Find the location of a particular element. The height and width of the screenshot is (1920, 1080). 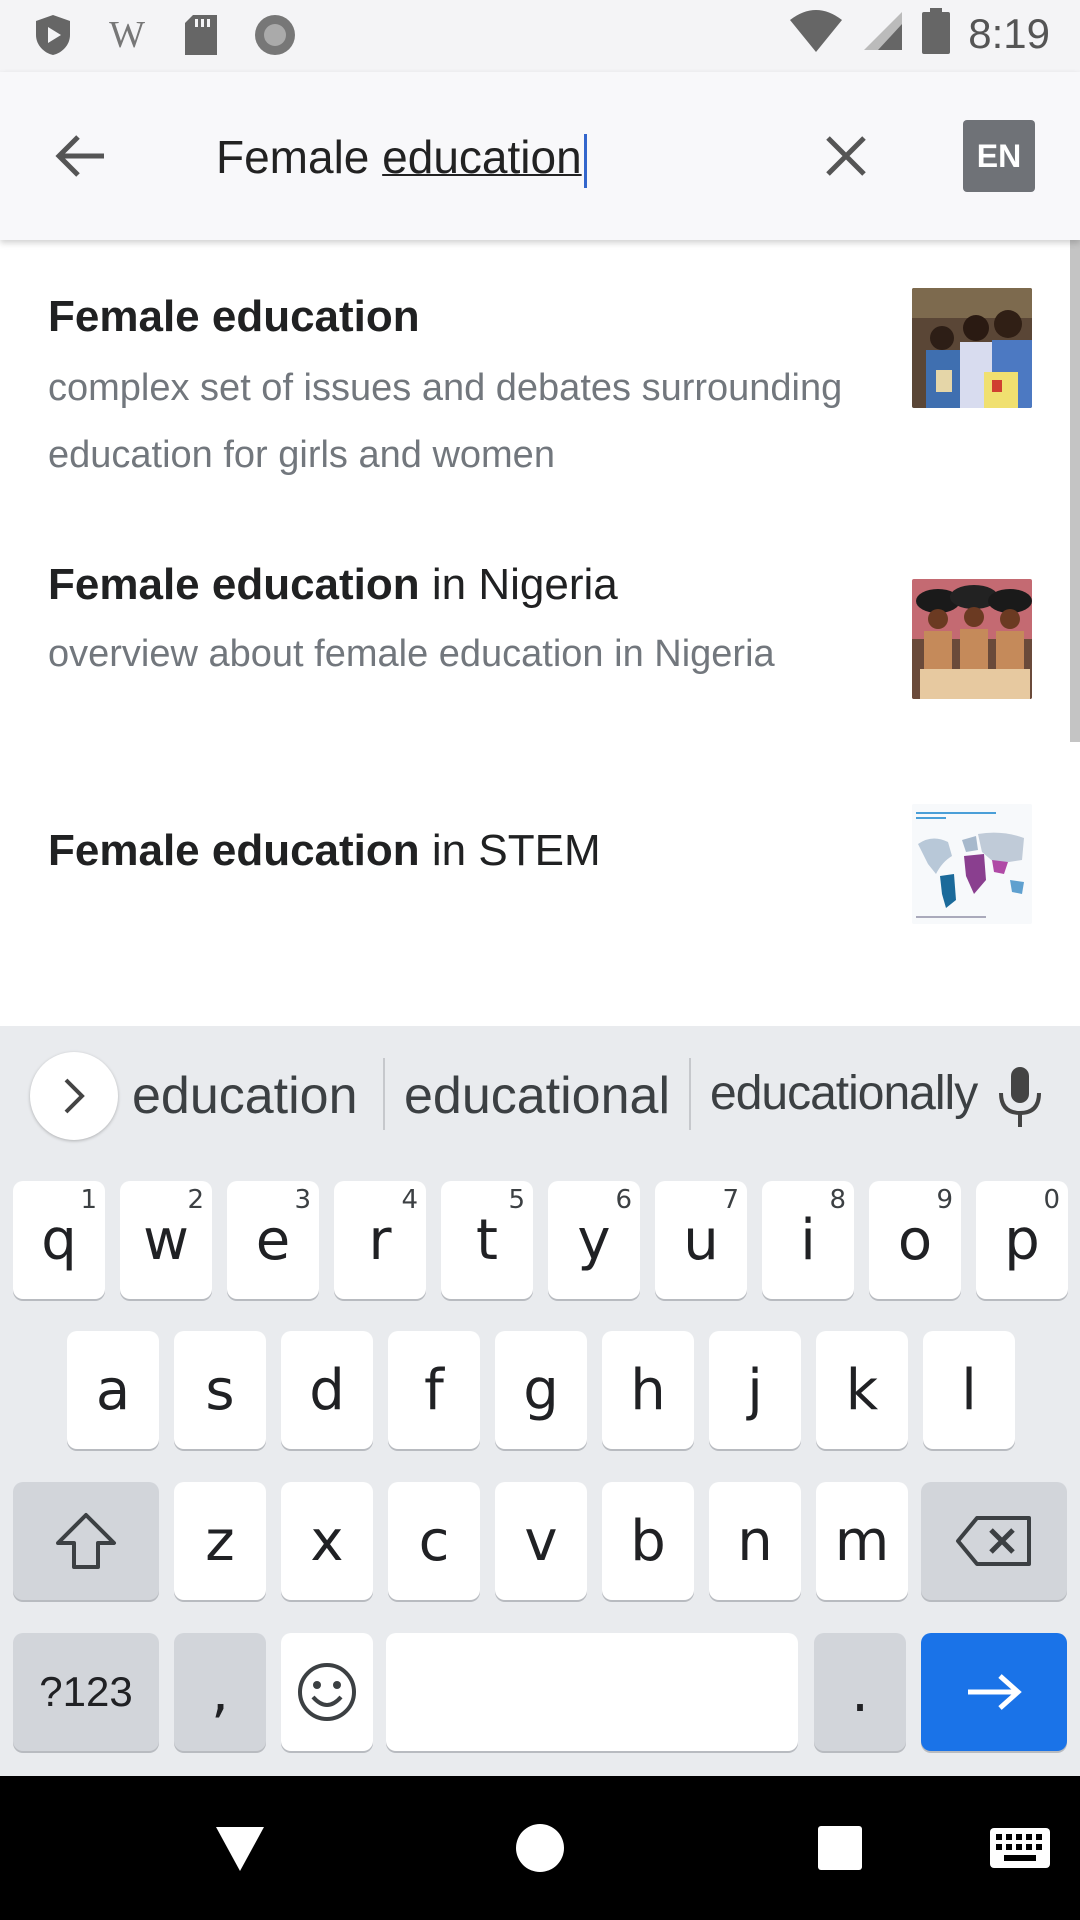

search-input: Female education is located at coordinates (401, 157).